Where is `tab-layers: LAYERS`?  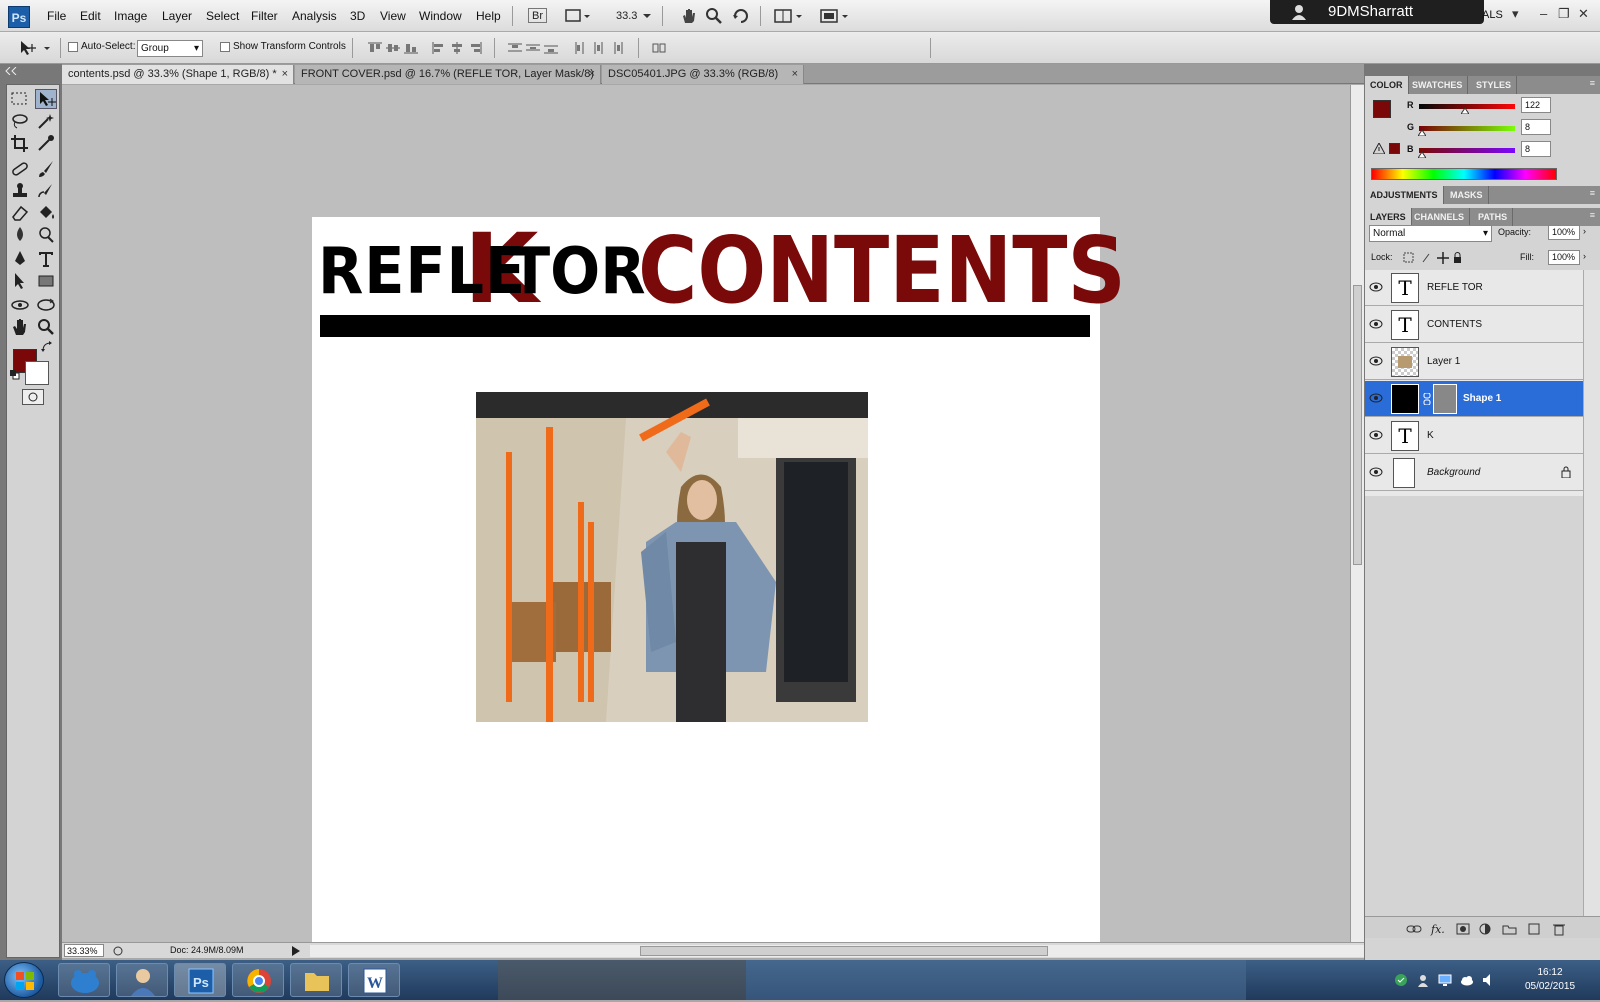
tab-layers: LAYERS is located at coordinates (1388, 217).